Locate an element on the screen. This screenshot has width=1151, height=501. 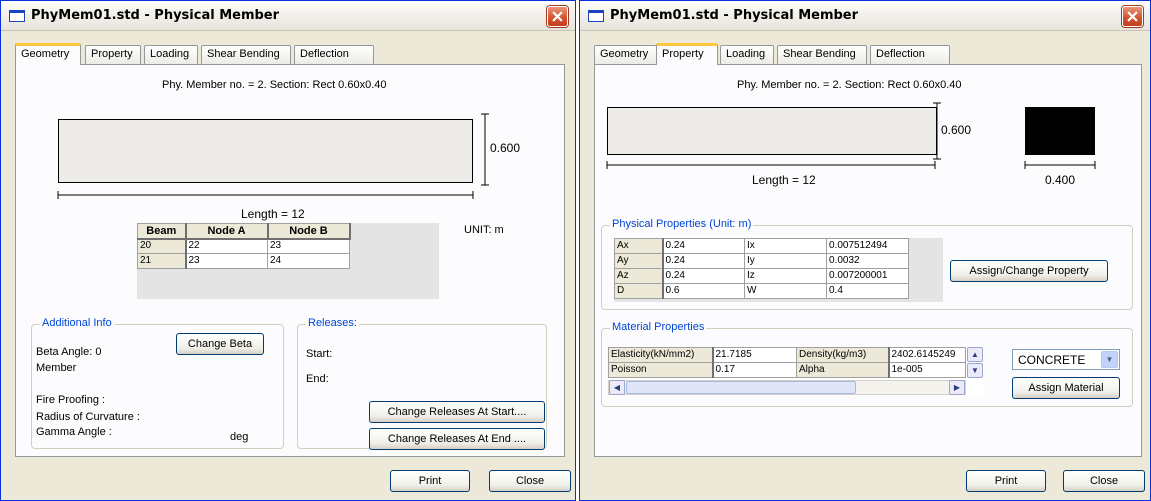
property-name-cell: W is located at coordinates (785, 291).